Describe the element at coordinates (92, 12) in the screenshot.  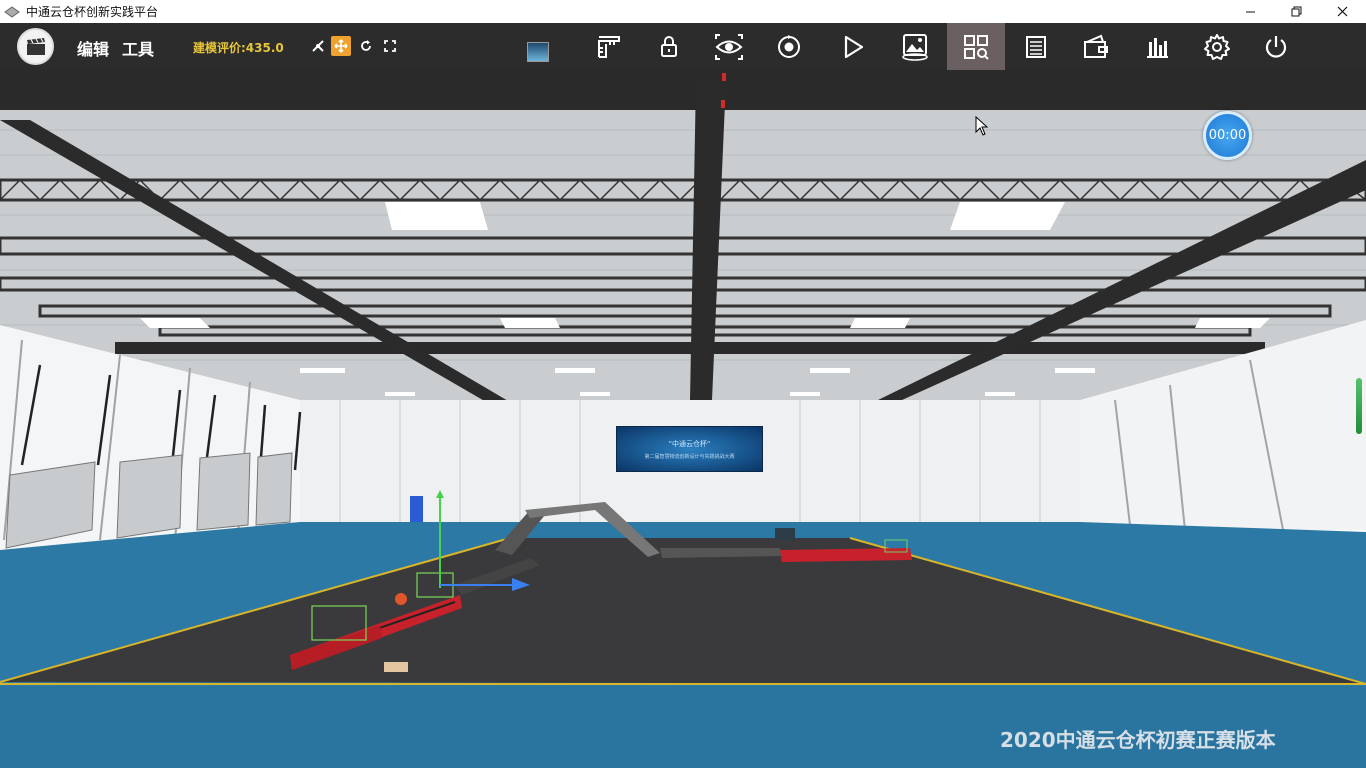
I see `window-title: 中通云仓杯创新实践平台` at that location.